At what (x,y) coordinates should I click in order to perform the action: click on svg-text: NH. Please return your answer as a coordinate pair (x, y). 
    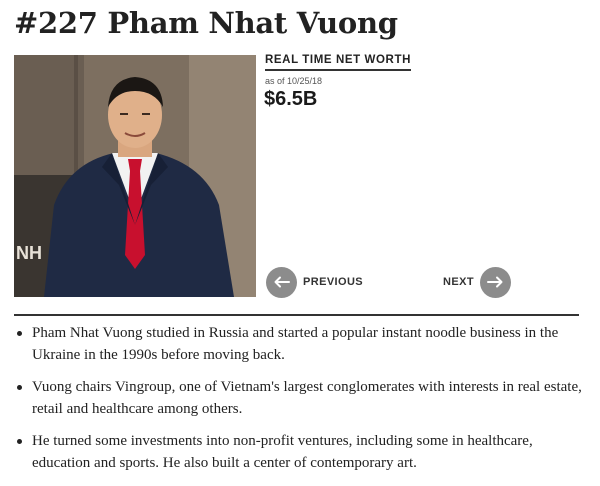
    Looking at the image, I should click on (29, 253).